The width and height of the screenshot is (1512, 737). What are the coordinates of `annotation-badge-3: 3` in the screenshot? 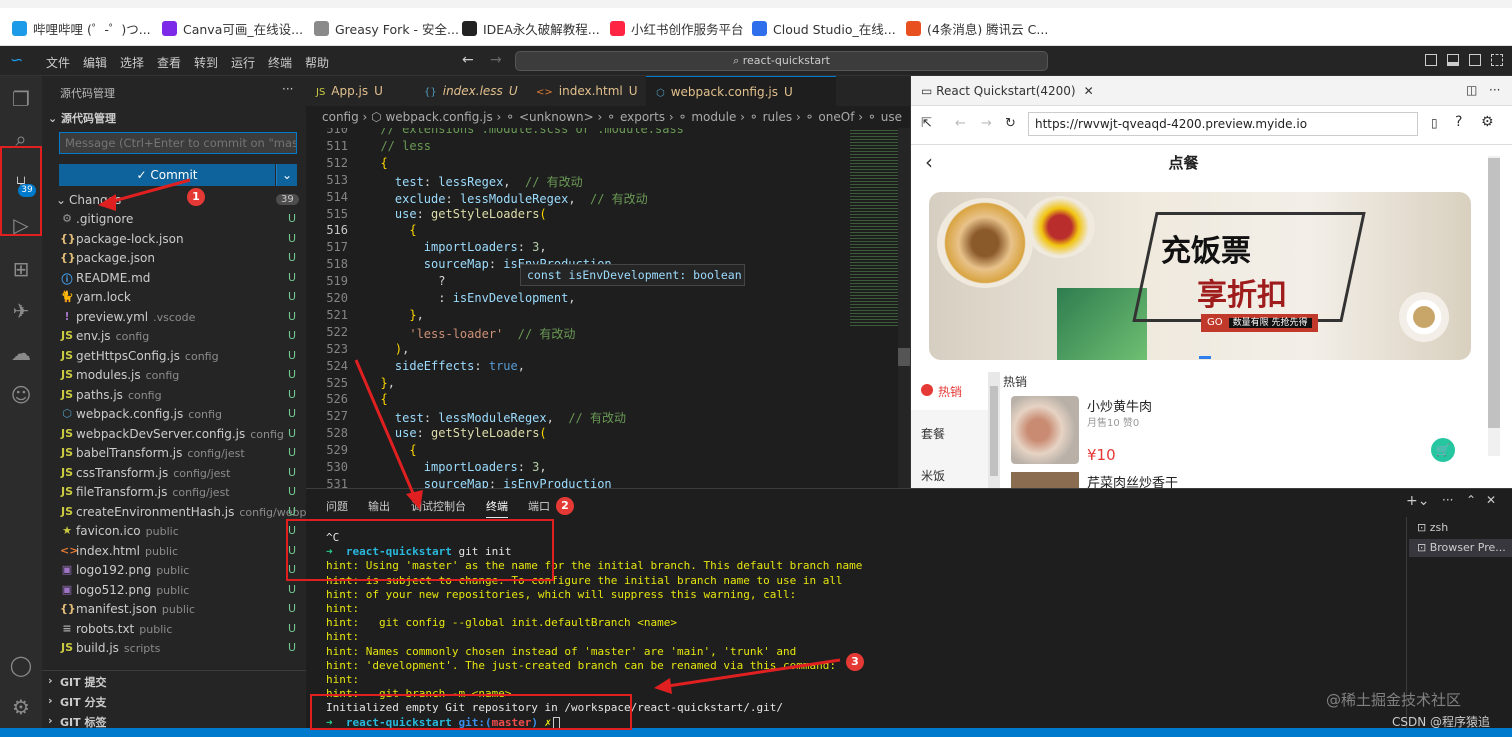 It's located at (855, 662).